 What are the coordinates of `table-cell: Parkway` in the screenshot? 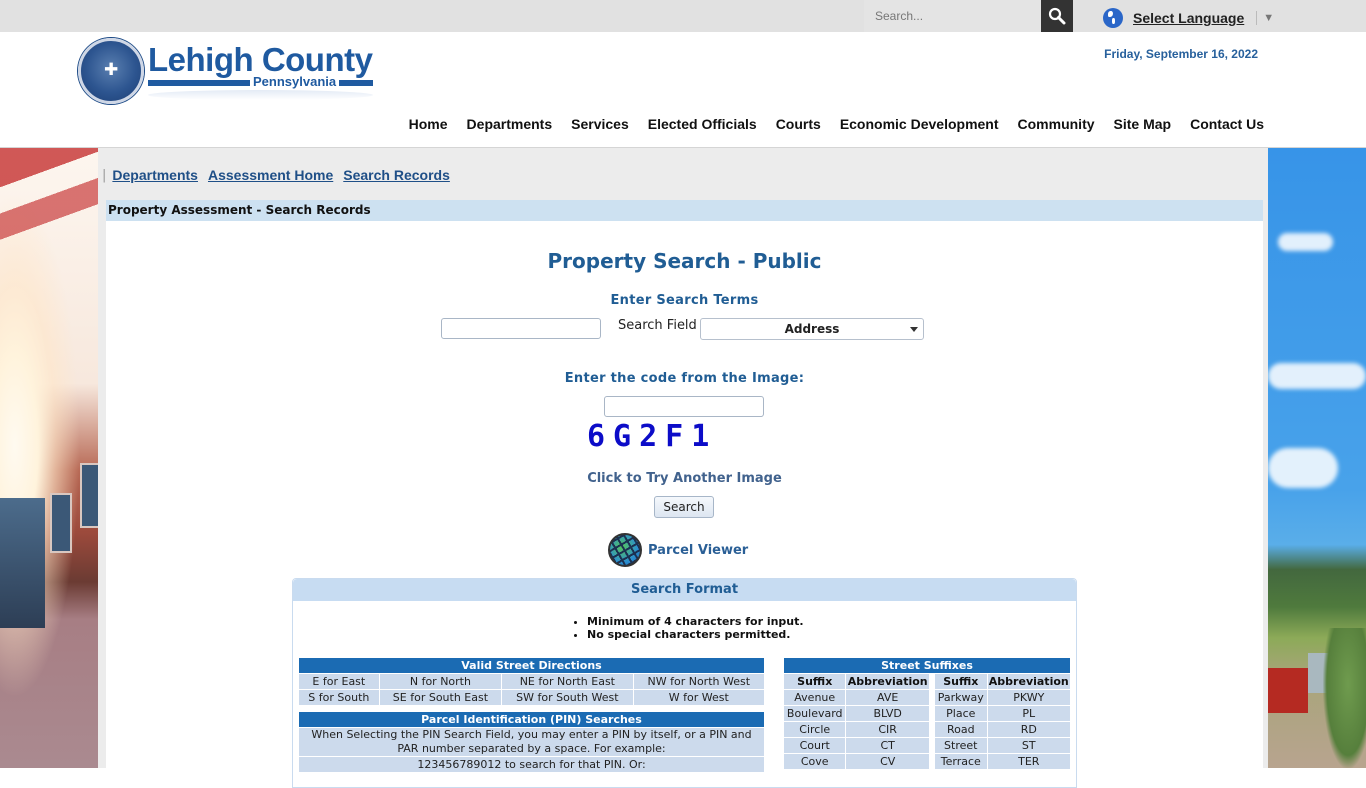 It's located at (960, 697).